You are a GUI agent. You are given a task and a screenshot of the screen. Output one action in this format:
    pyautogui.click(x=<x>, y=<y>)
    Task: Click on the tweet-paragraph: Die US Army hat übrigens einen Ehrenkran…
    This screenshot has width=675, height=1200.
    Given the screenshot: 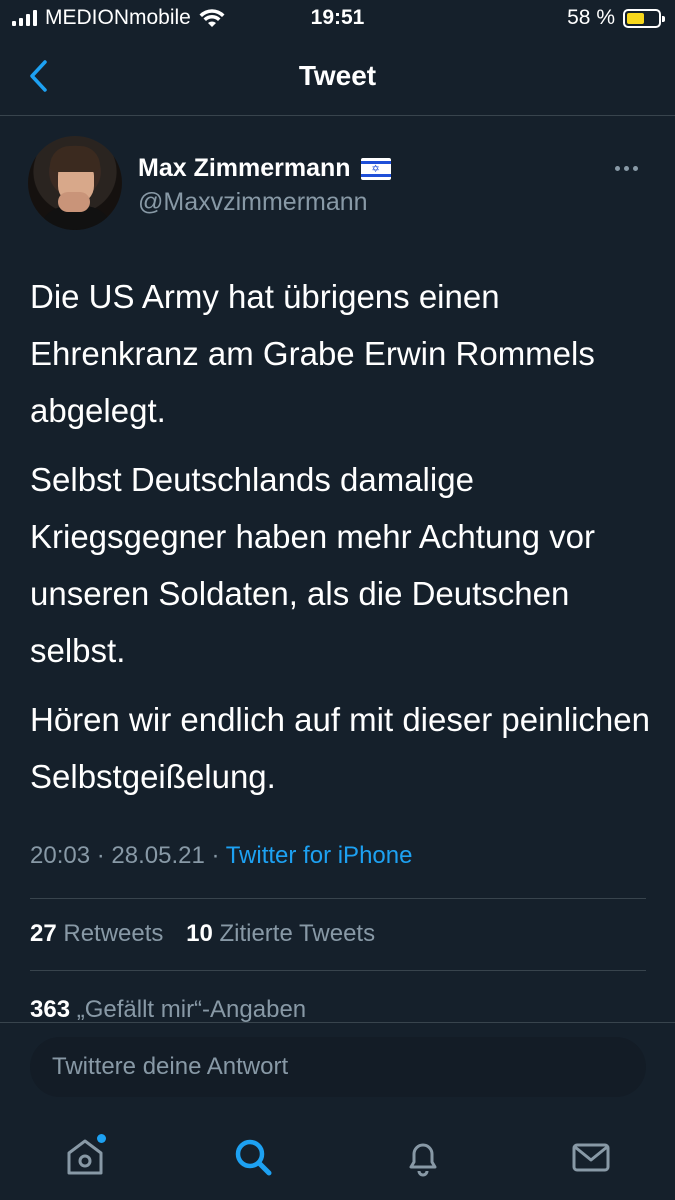 What is the action you would take?
    pyautogui.click(x=312, y=353)
    